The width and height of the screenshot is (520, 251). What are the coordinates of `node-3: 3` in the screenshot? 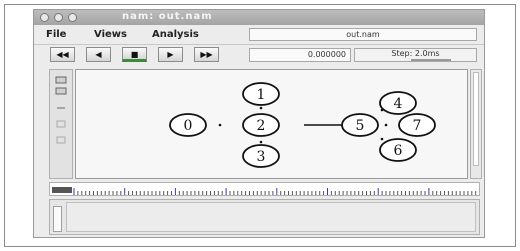 It's located at (261, 156).